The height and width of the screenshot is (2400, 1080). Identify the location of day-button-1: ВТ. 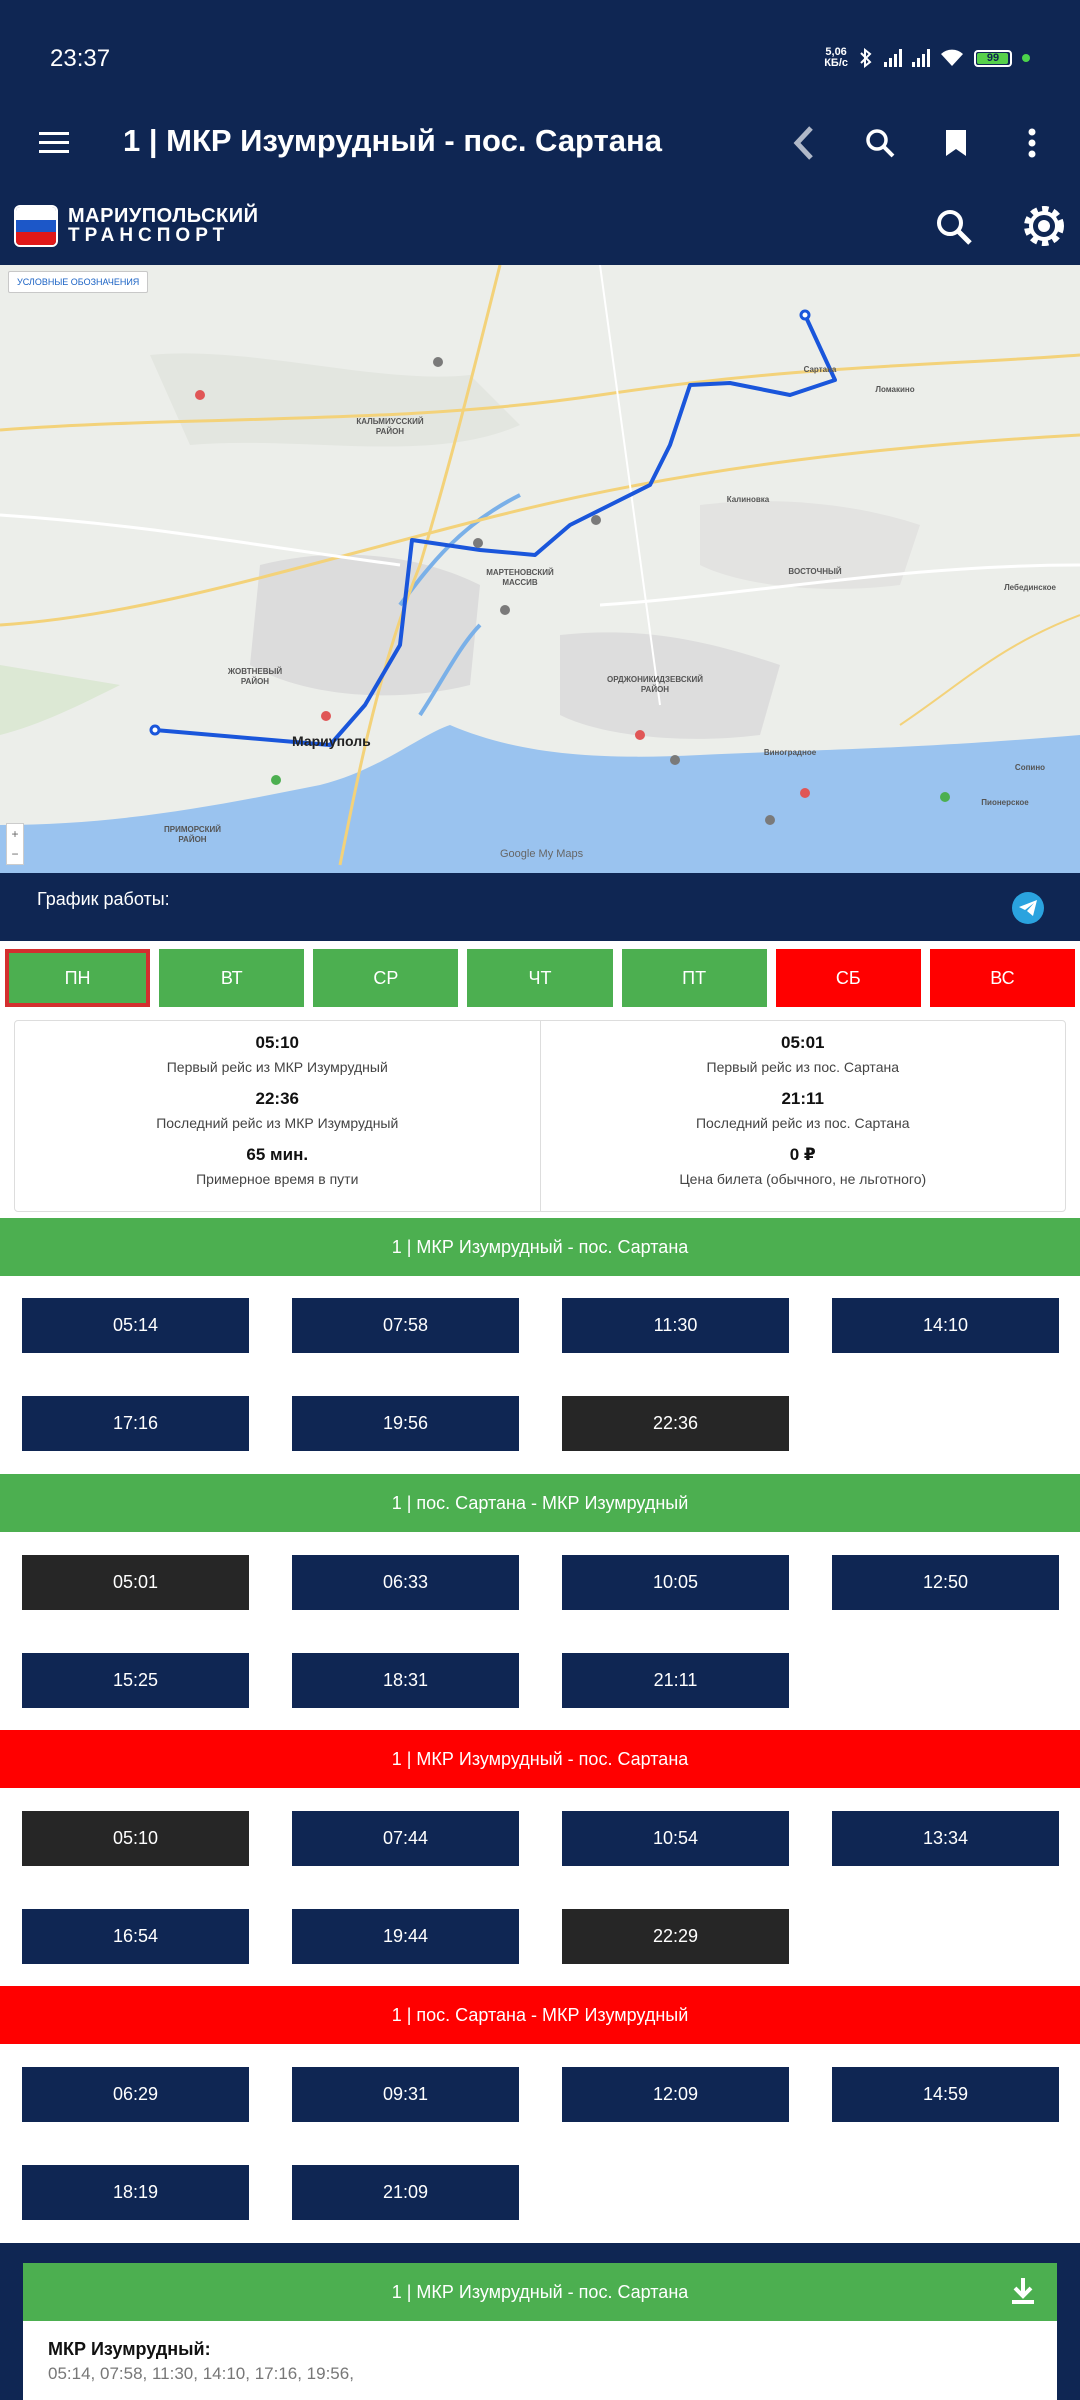
(232, 978).